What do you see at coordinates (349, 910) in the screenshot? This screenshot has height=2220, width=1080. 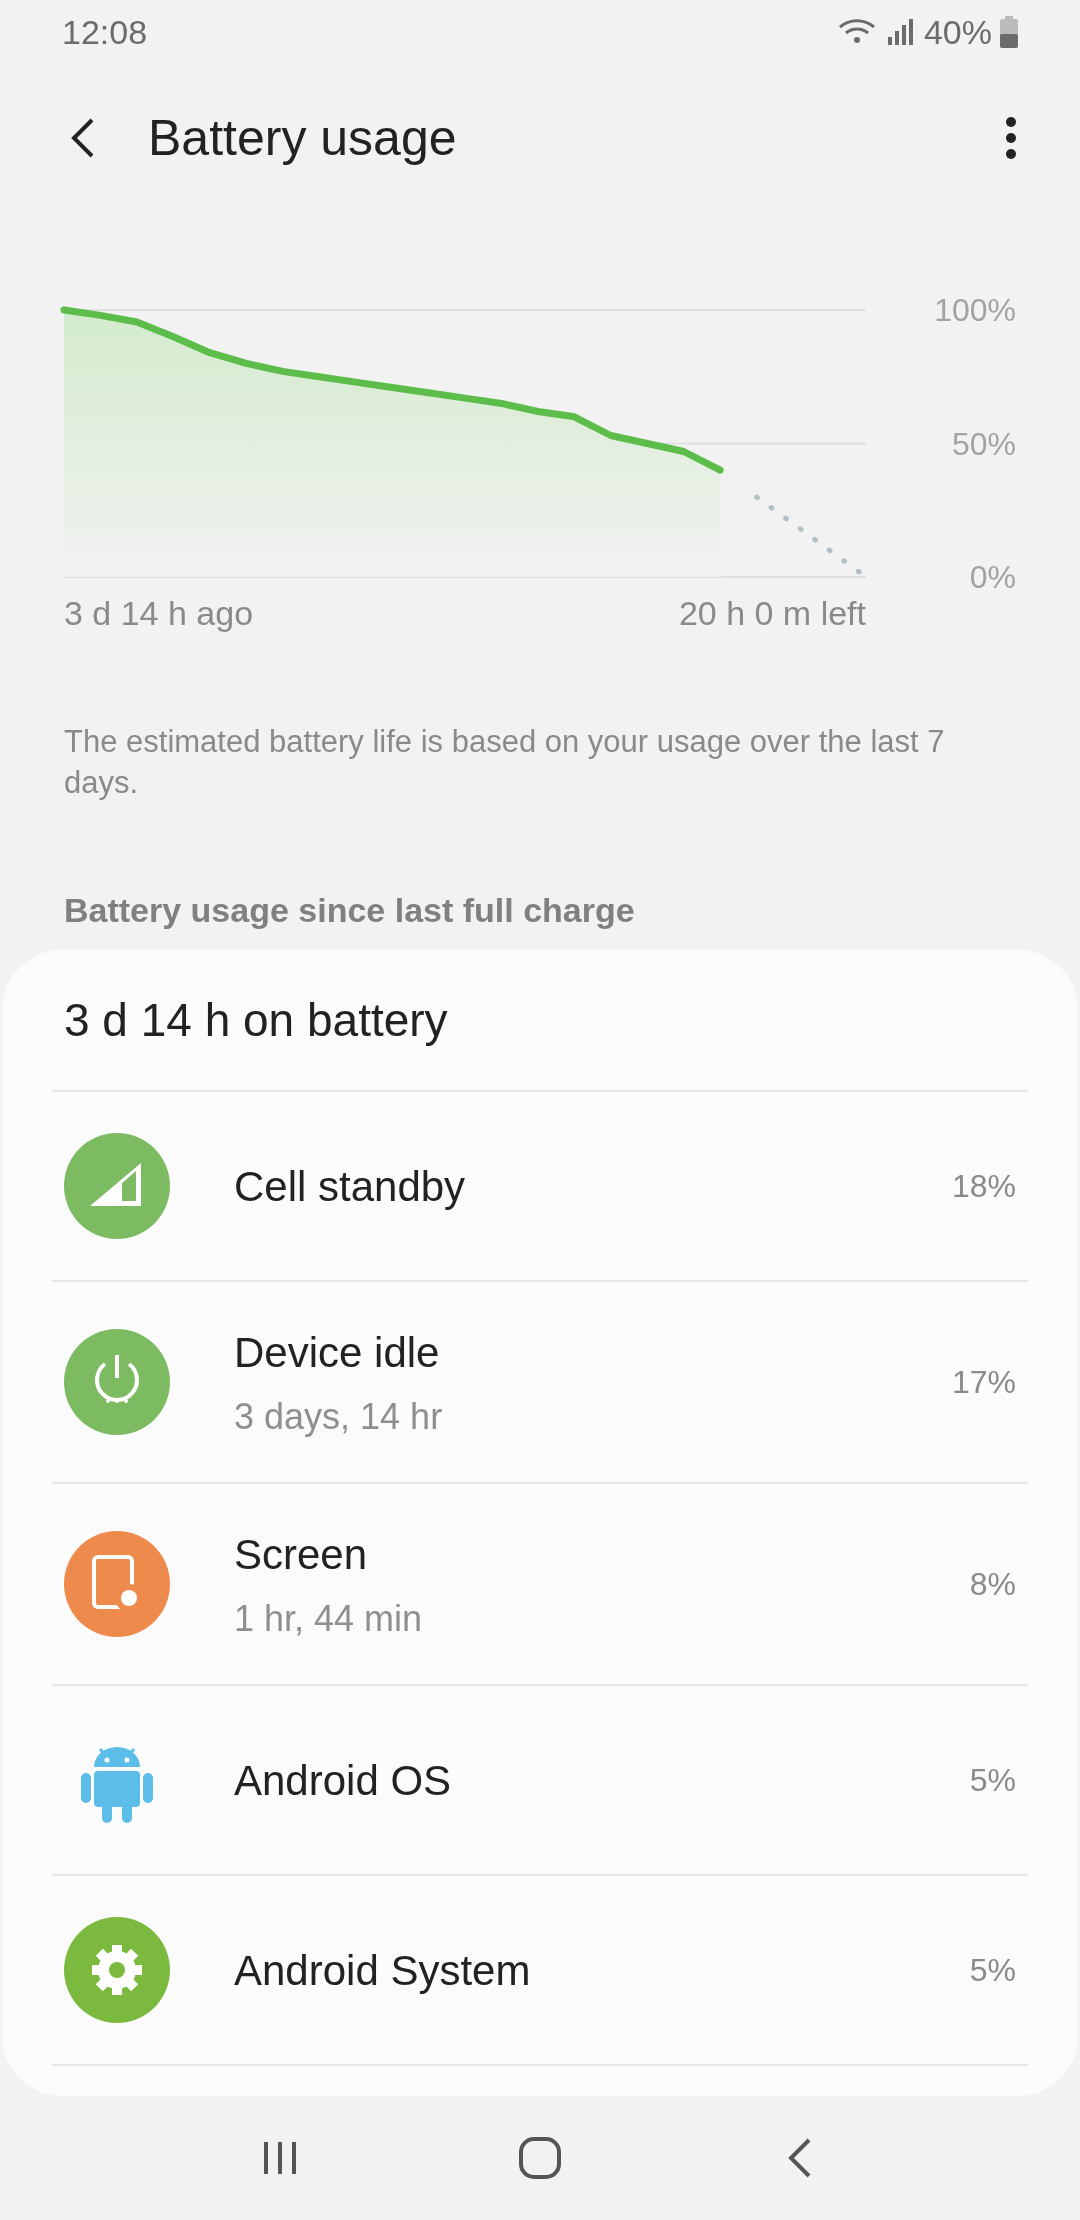 I see `section-title: Battery usage since last full charge` at bounding box center [349, 910].